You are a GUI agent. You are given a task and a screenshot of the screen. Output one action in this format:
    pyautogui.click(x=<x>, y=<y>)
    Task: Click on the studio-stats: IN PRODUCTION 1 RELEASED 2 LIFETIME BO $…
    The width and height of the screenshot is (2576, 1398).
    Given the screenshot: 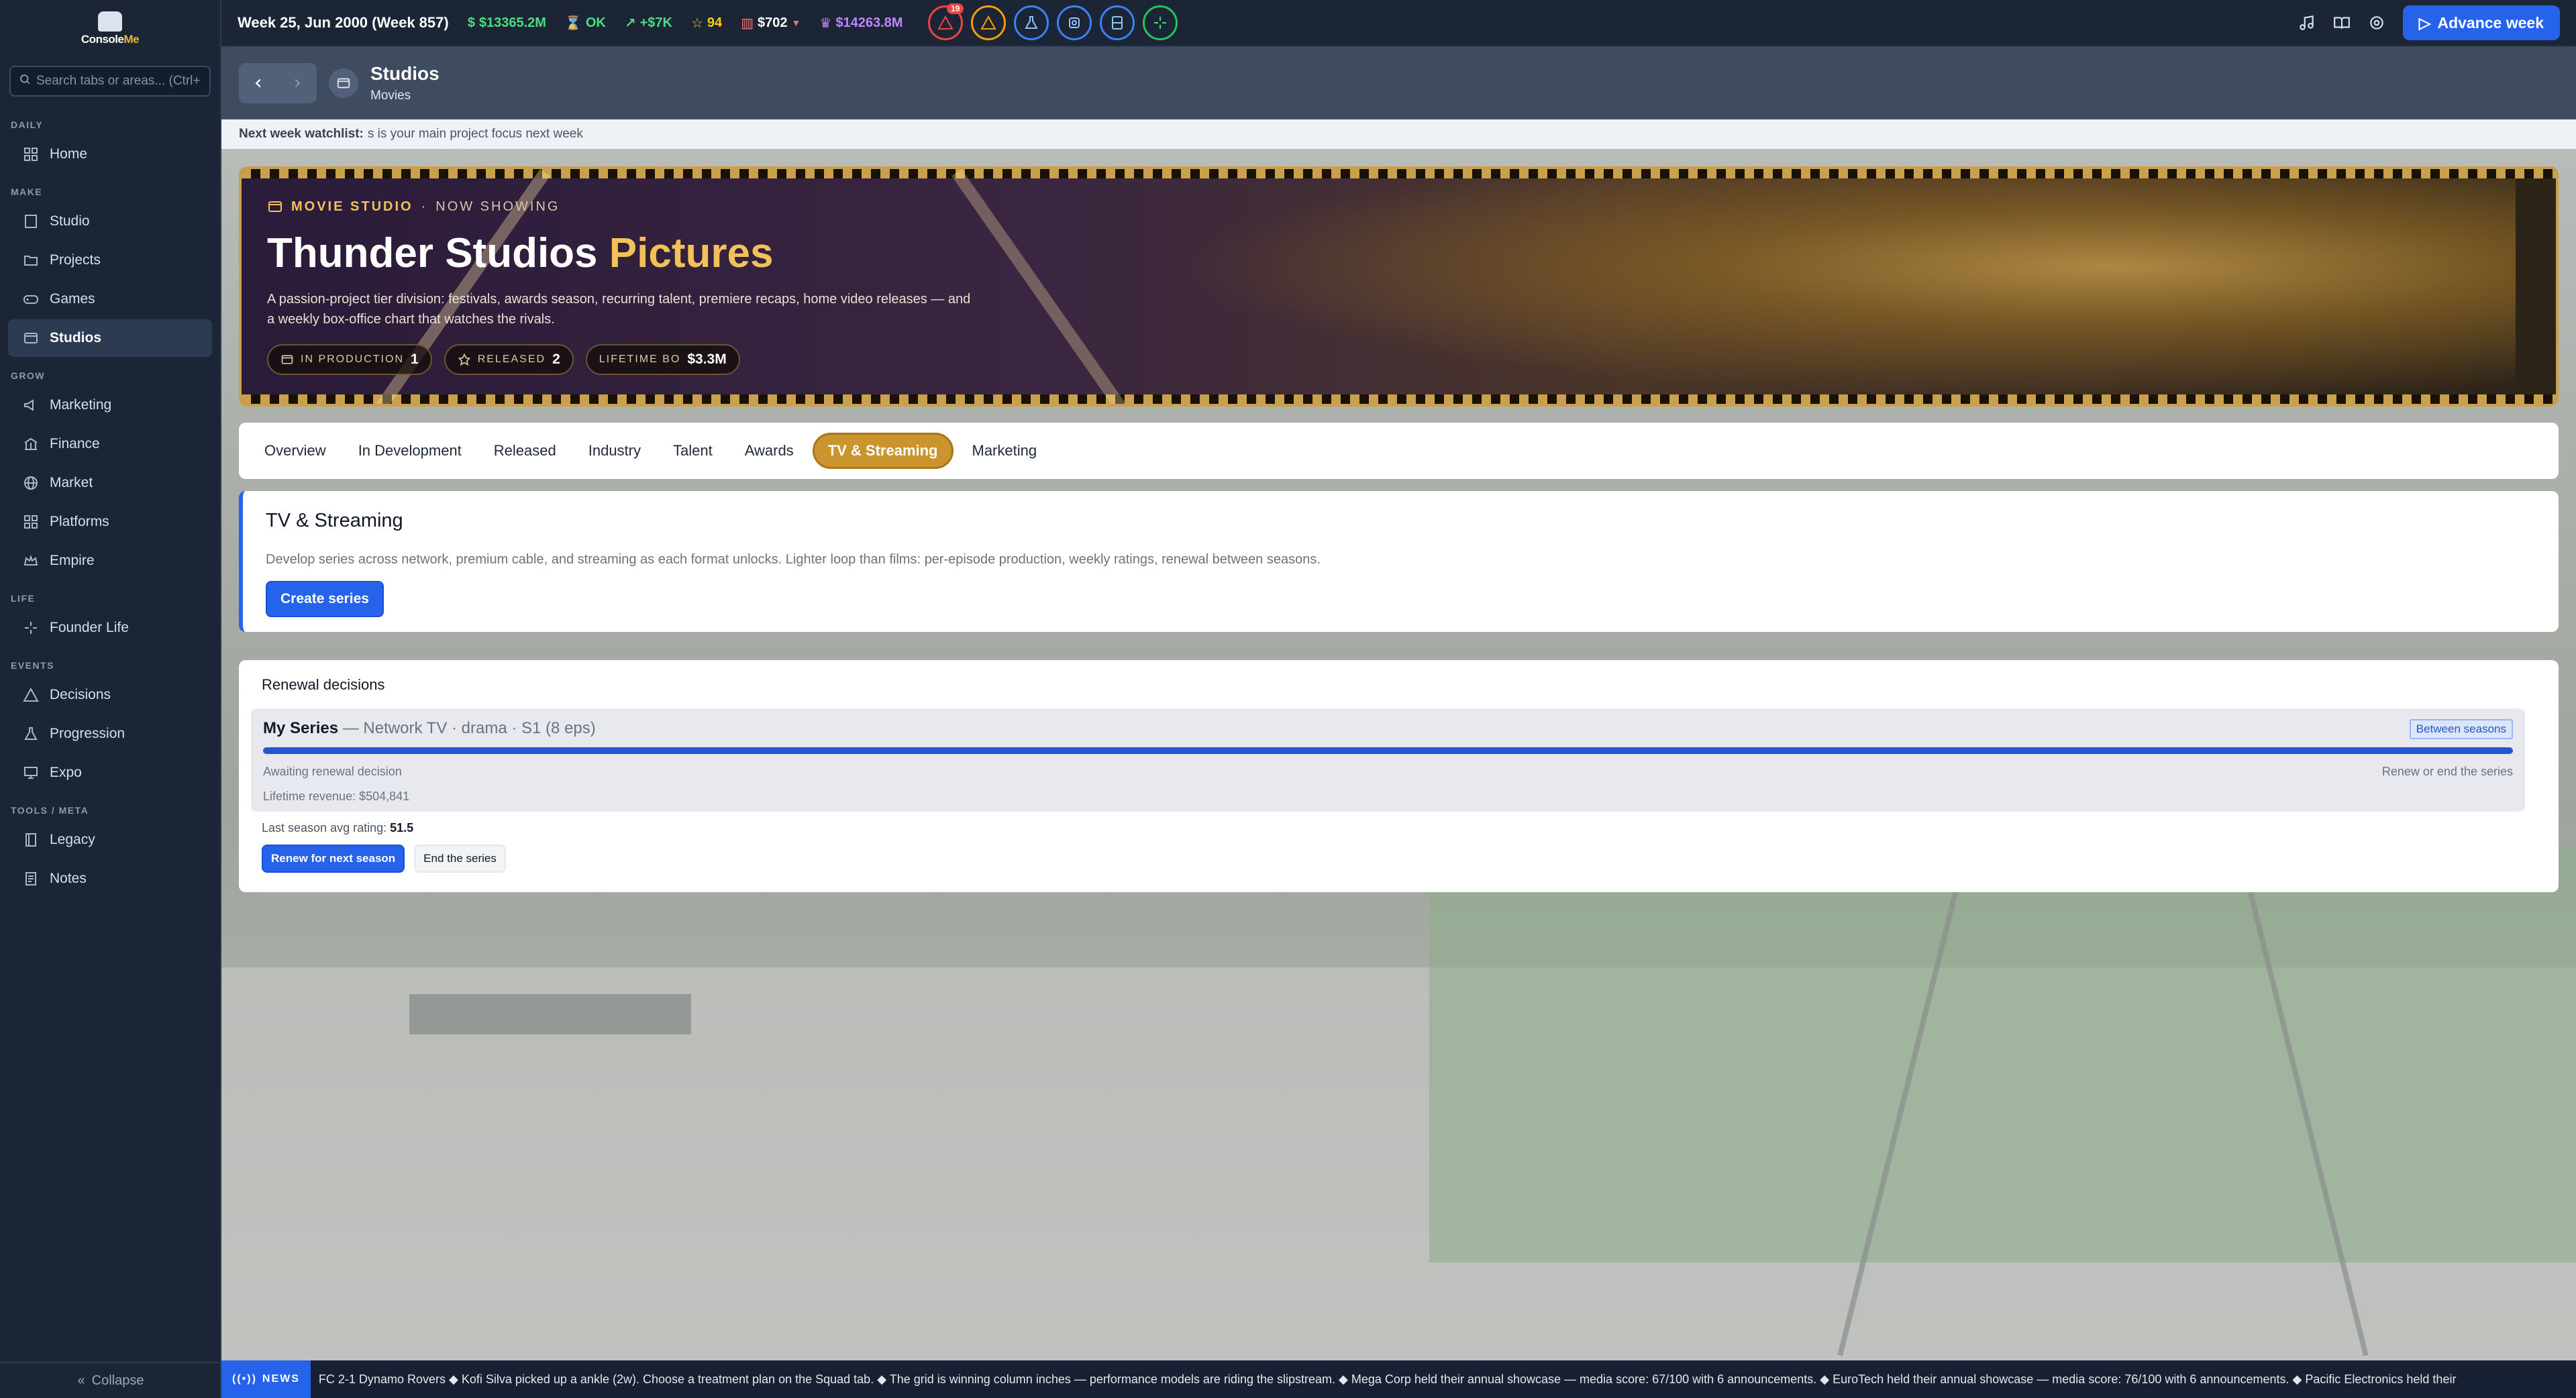 What is the action you would take?
    pyautogui.click(x=622, y=359)
    